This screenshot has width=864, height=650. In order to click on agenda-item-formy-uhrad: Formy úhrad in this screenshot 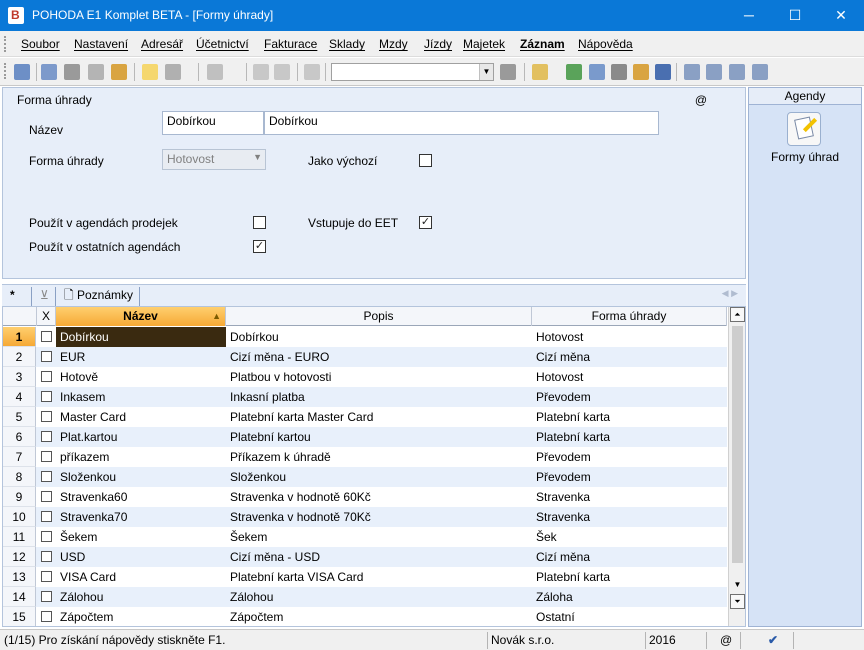, I will do `click(805, 157)`.